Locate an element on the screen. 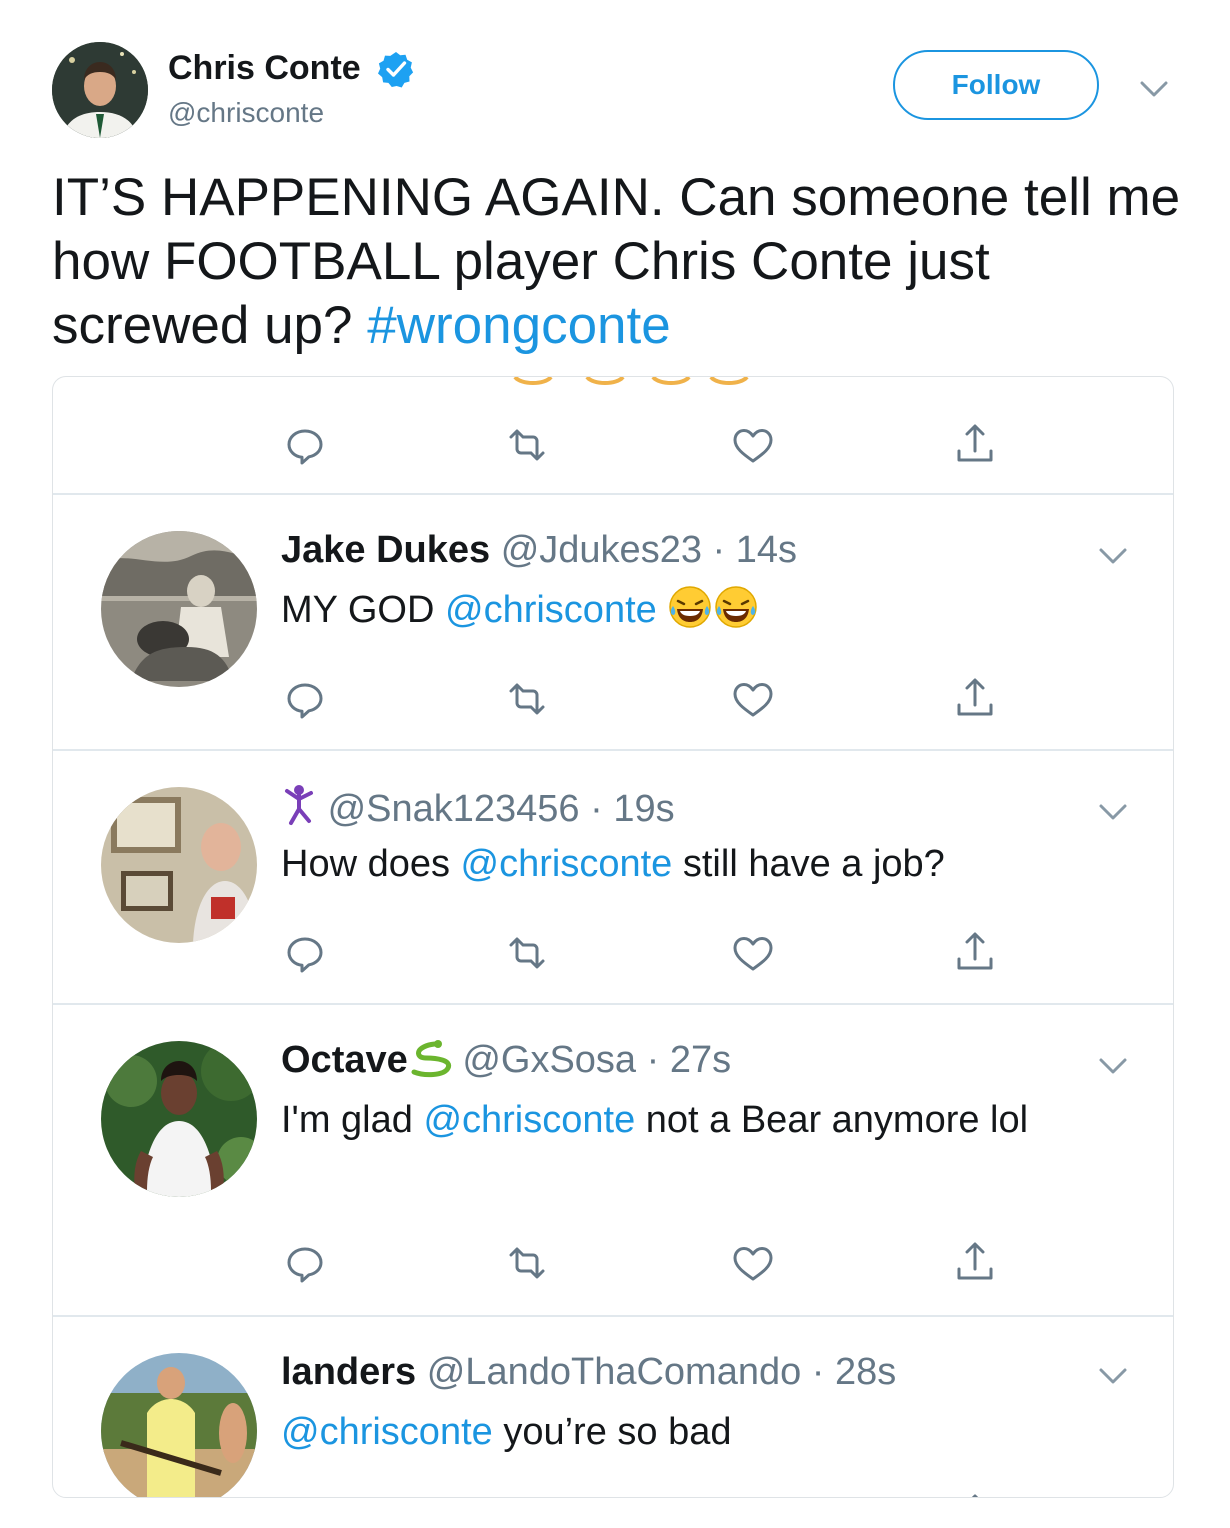 The image size is (1230, 1528). reply-text: How does @chrisconte still have a job? is located at coordinates (711, 864).